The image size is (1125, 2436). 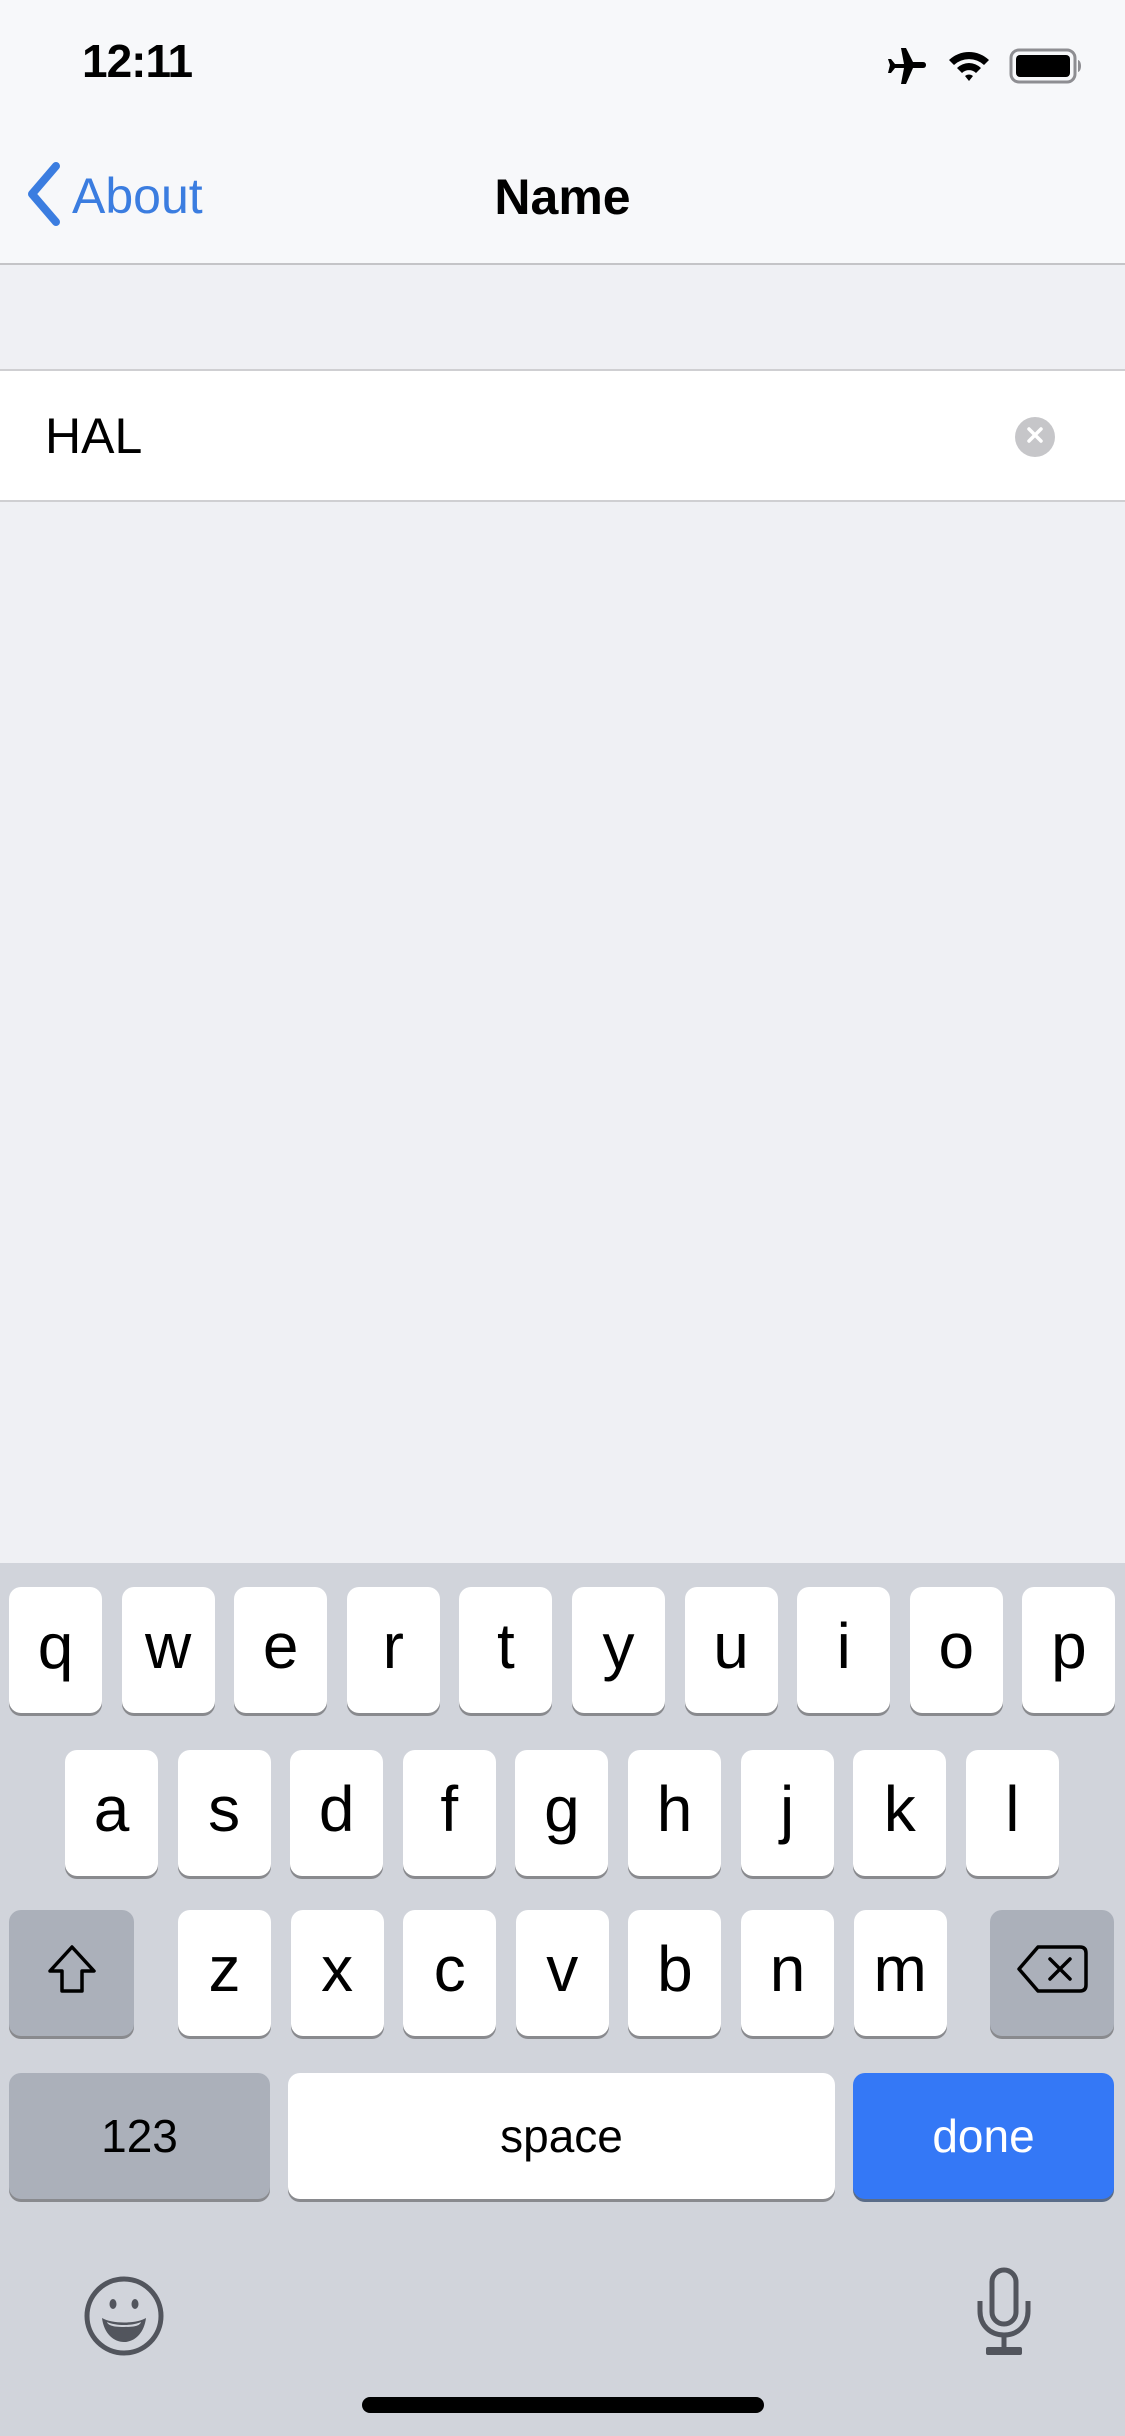 What do you see at coordinates (674, 1809) in the screenshot?
I see `key-label: h` at bounding box center [674, 1809].